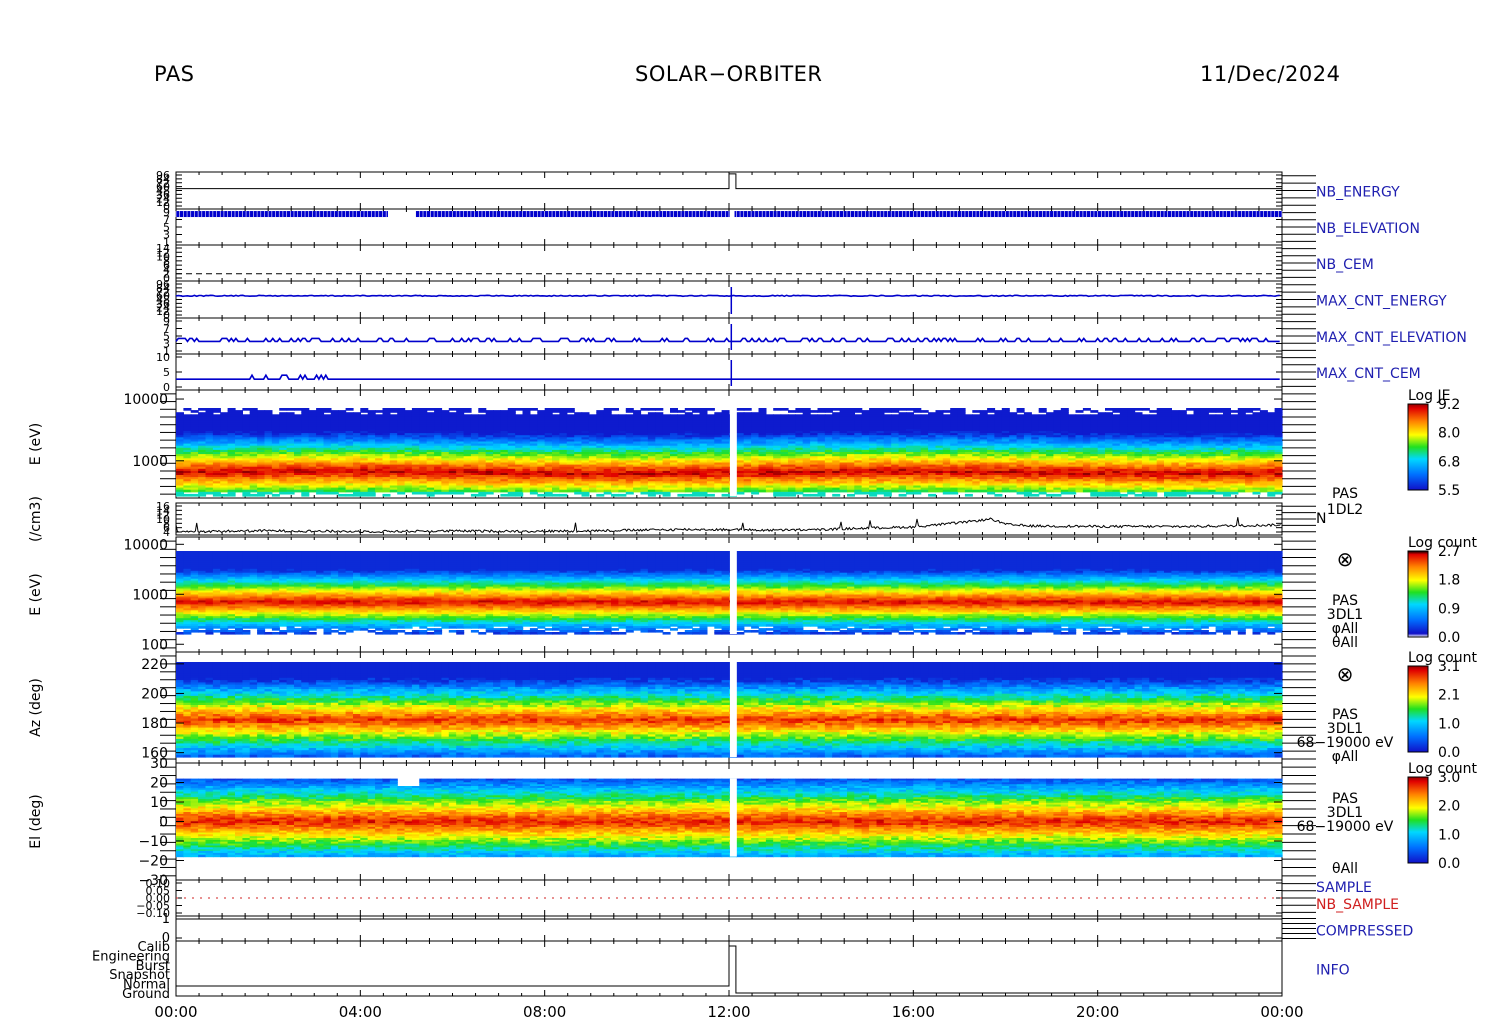 The image size is (1512, 1020). I want to click on panel-max-cnt-cem: 1050MAX_CNT_CEM, so click(788, 372).